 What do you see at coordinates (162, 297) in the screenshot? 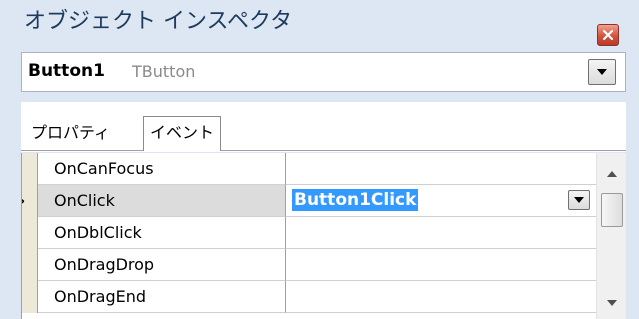
I see `event-name: OnDragEnd` at bounding box center [162, 297].